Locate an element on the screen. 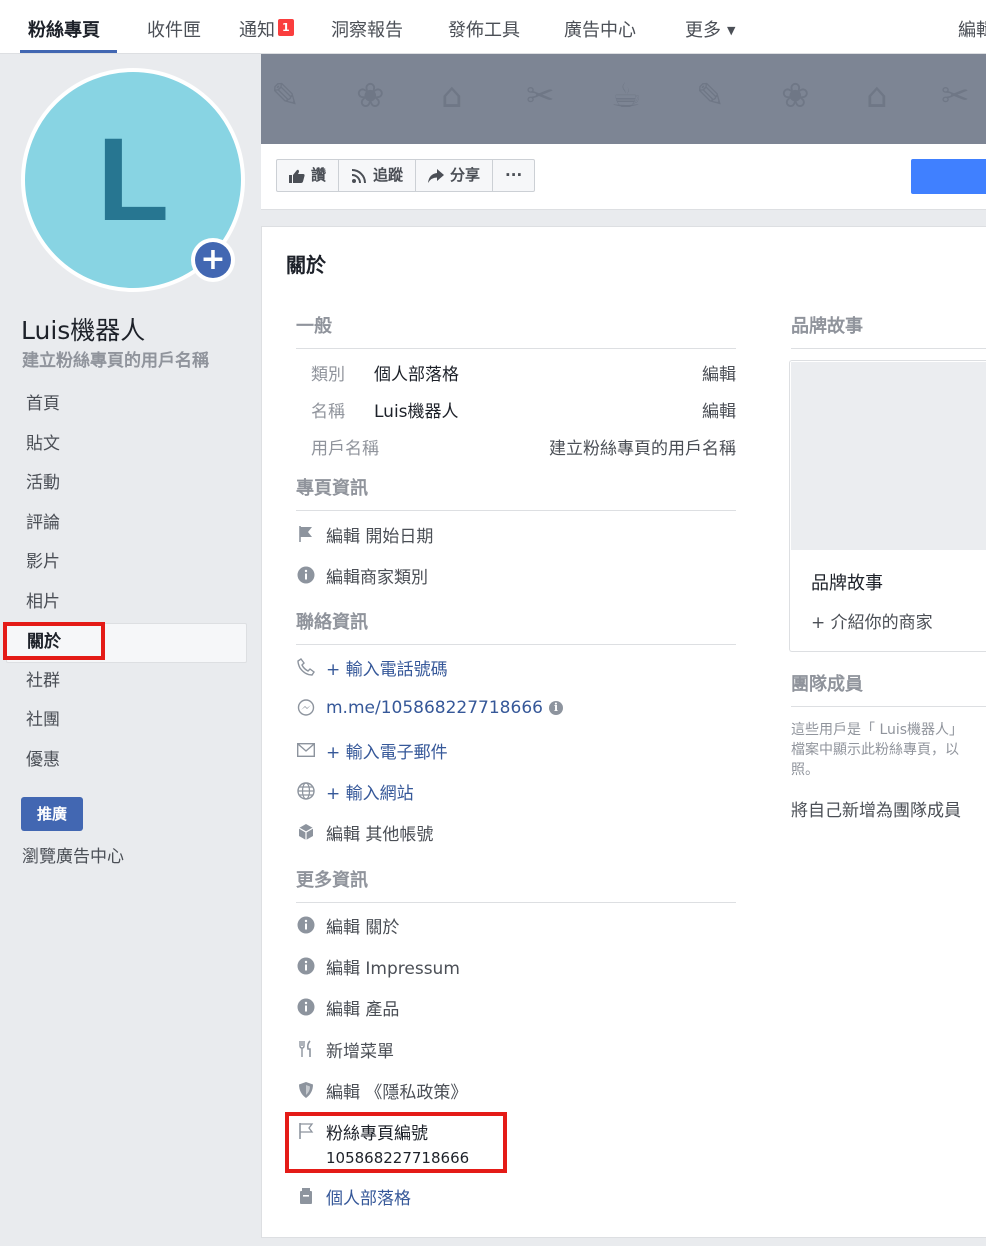 The width and height of the screenshot is (986, 1246). cover-pattern-icon: ⌂ is located at coordinates (877, 96).